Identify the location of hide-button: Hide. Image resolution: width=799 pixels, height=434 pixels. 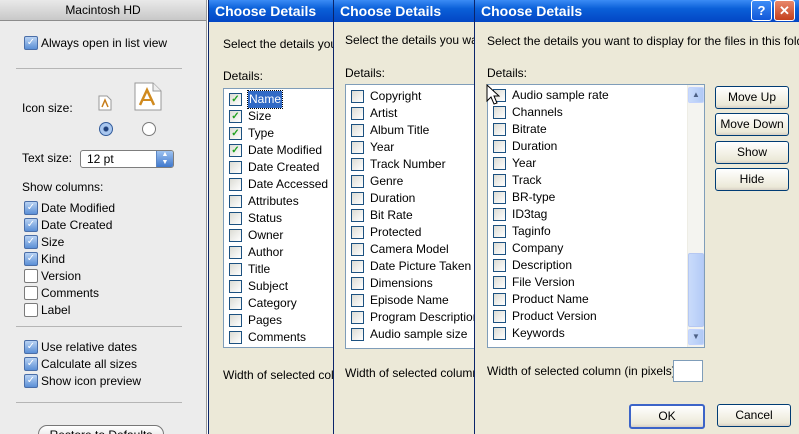
(752, 179).